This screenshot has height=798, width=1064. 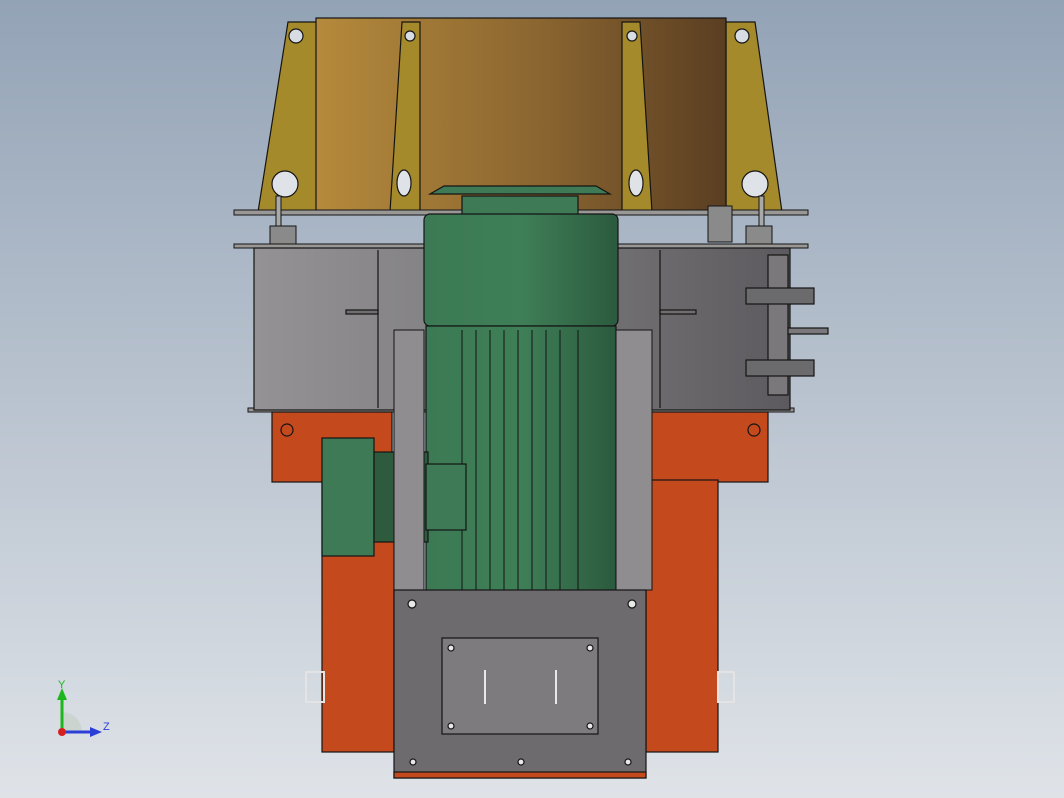 I want to click on coordinate-triad, so click(x=79, y=712).